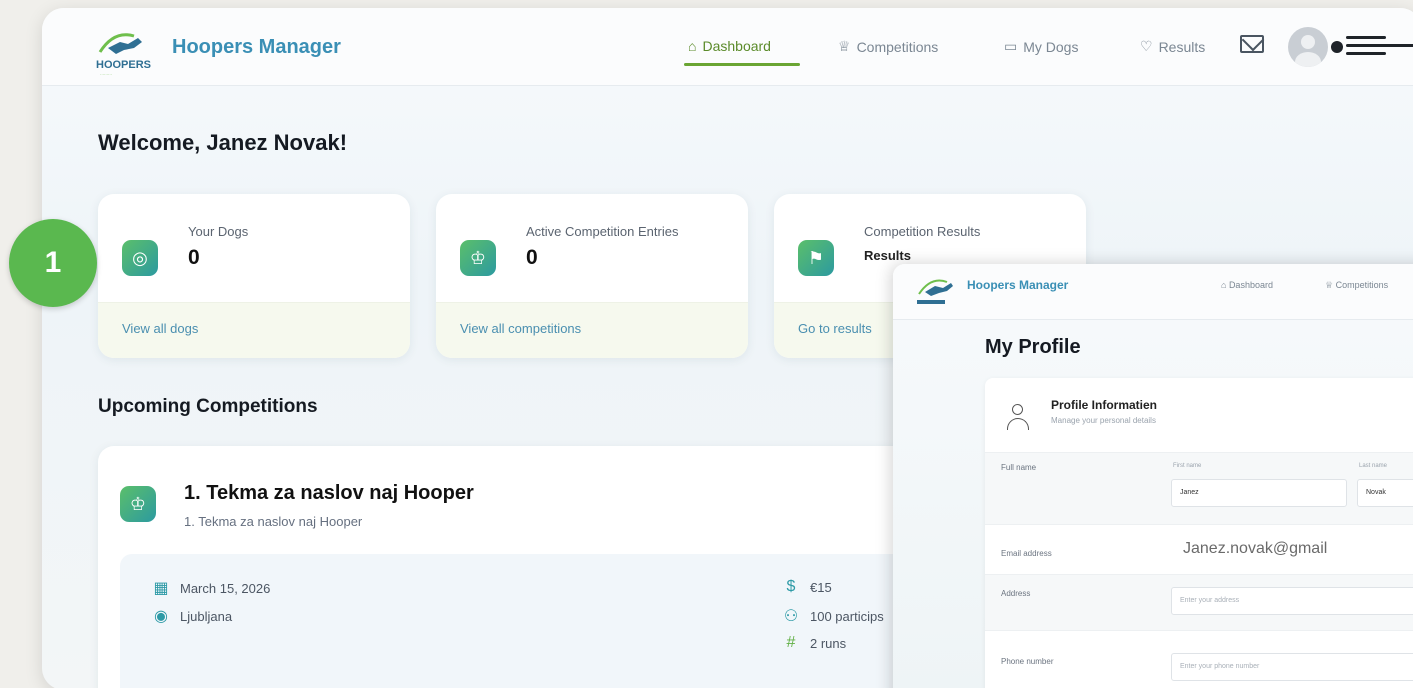 The height and width of the screenshot is (688, 1413). Describe the element at coordinates (1011, 46) in the screenshot. I see `dog-icon: ▭` at that location.